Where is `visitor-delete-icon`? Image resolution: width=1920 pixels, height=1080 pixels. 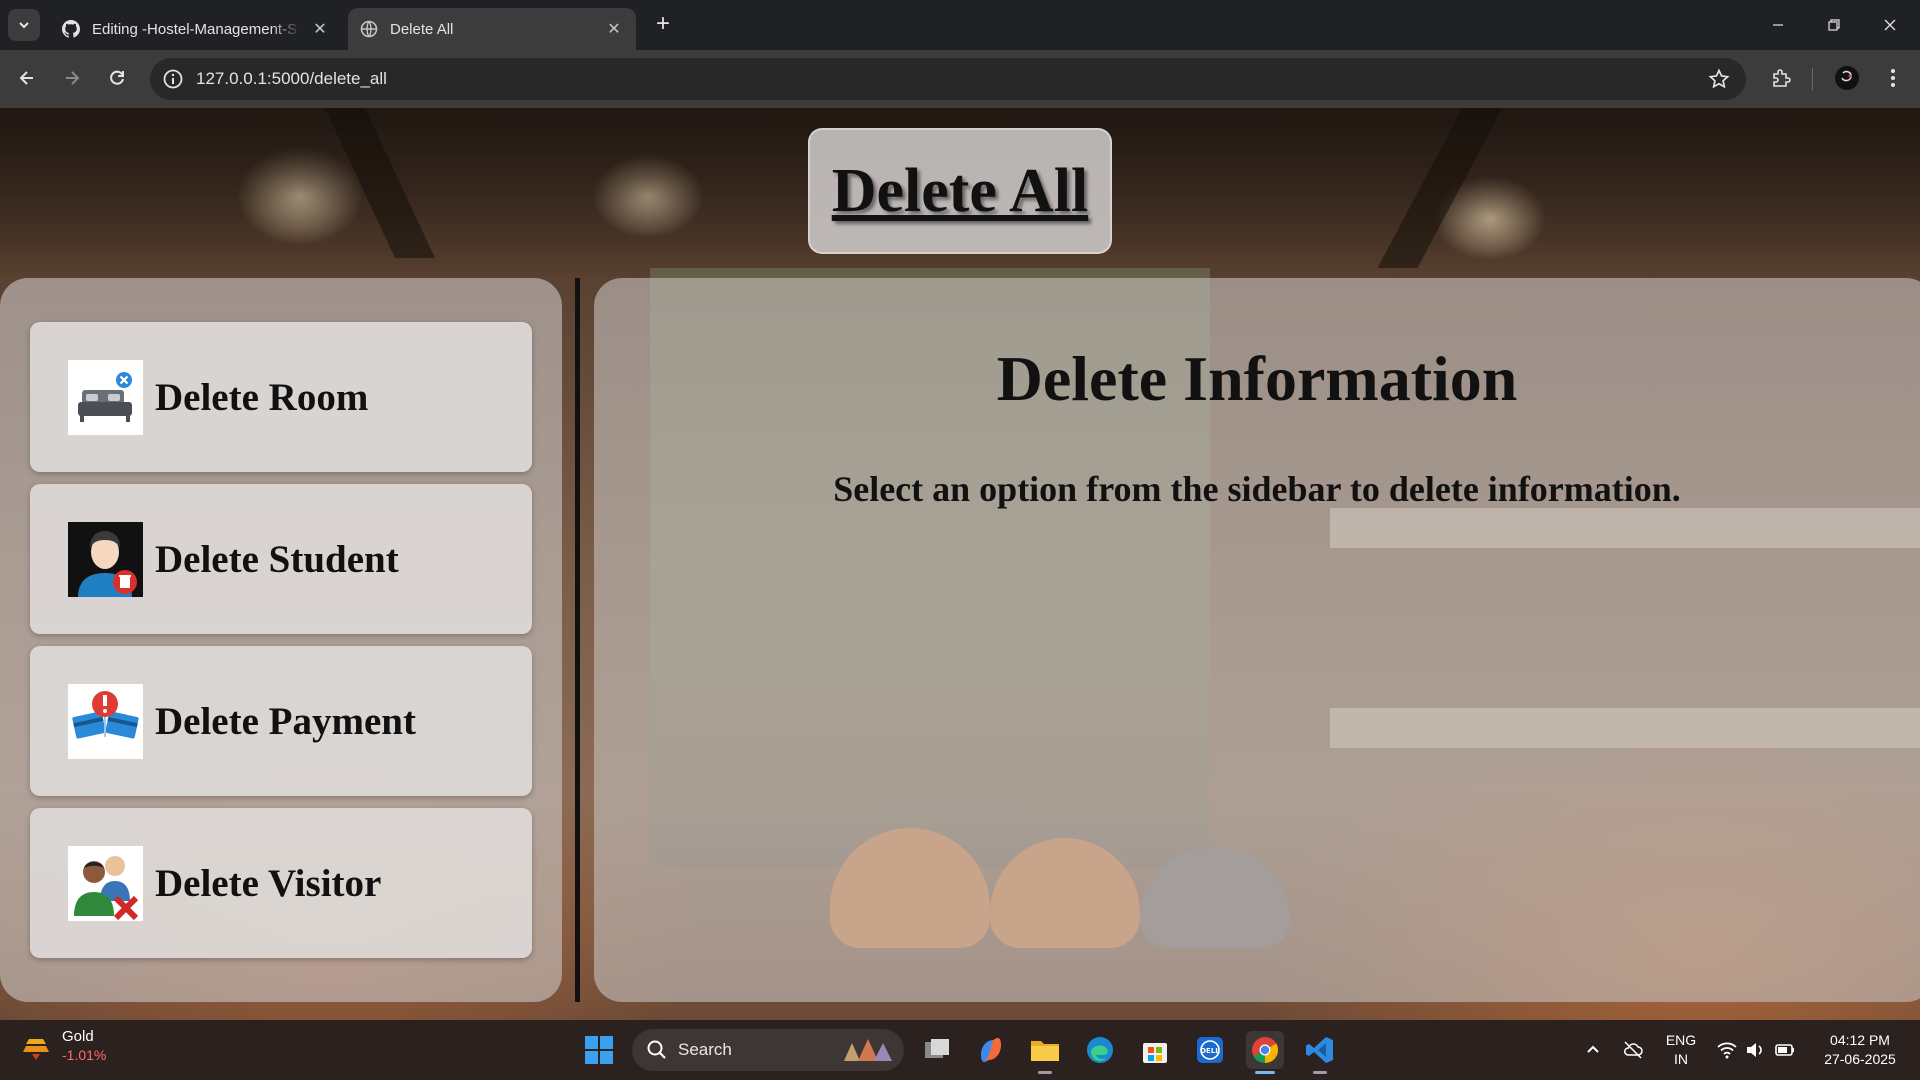
visitor-delete-icon is located at coordinates (105, 883).